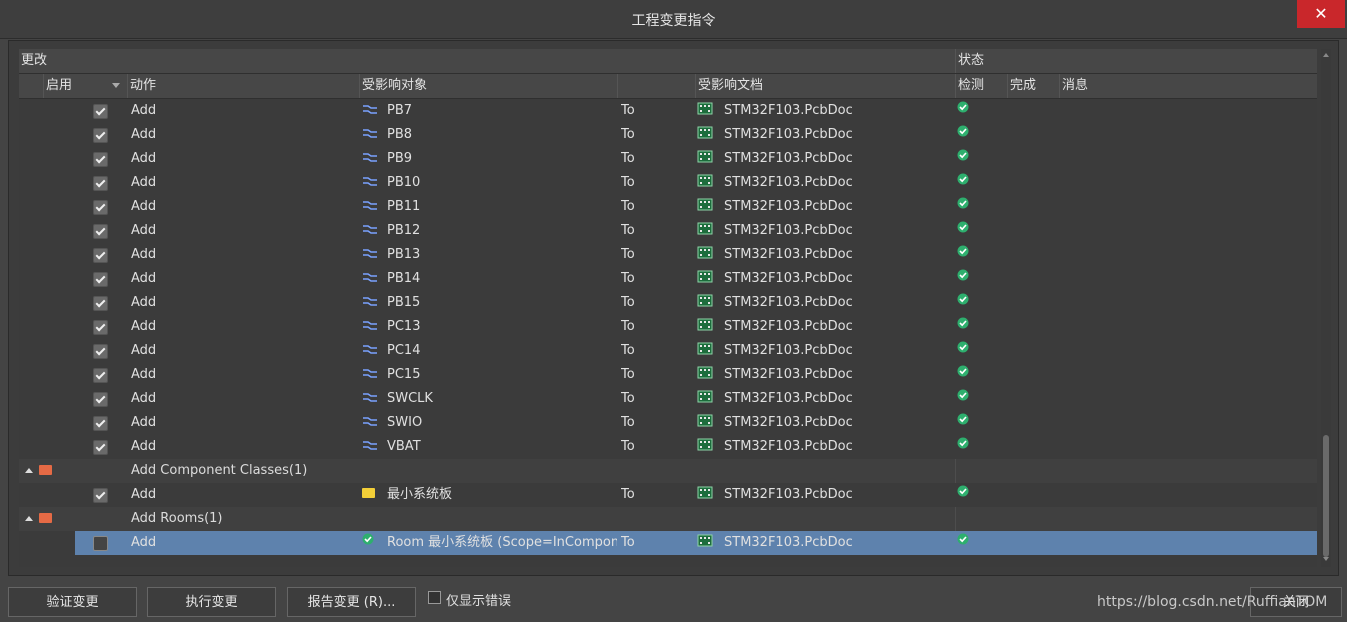  Describe the element at coordinates (1326, 55) in the screenshot. I see `scroll-up-icon` at that location.